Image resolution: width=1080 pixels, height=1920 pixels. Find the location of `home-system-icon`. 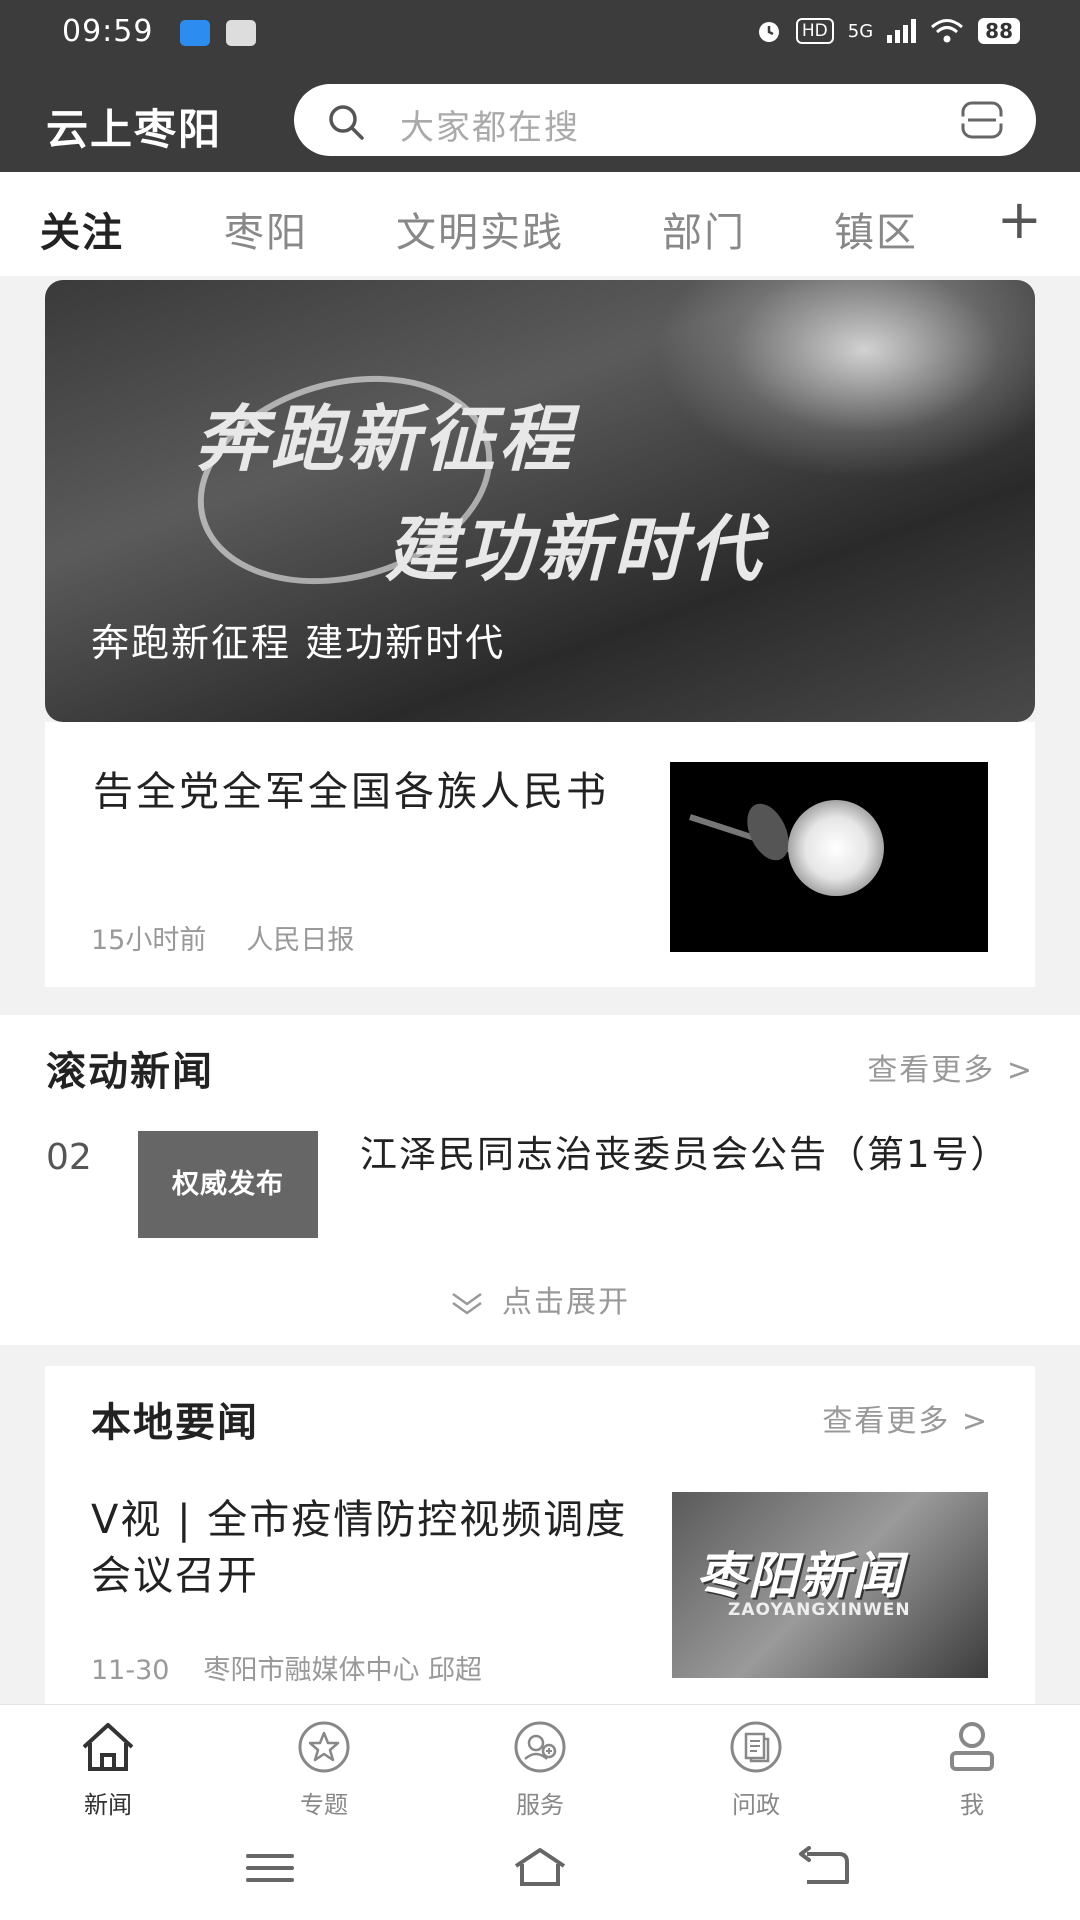

home-system-icon is located at coordinates (540, 1868).